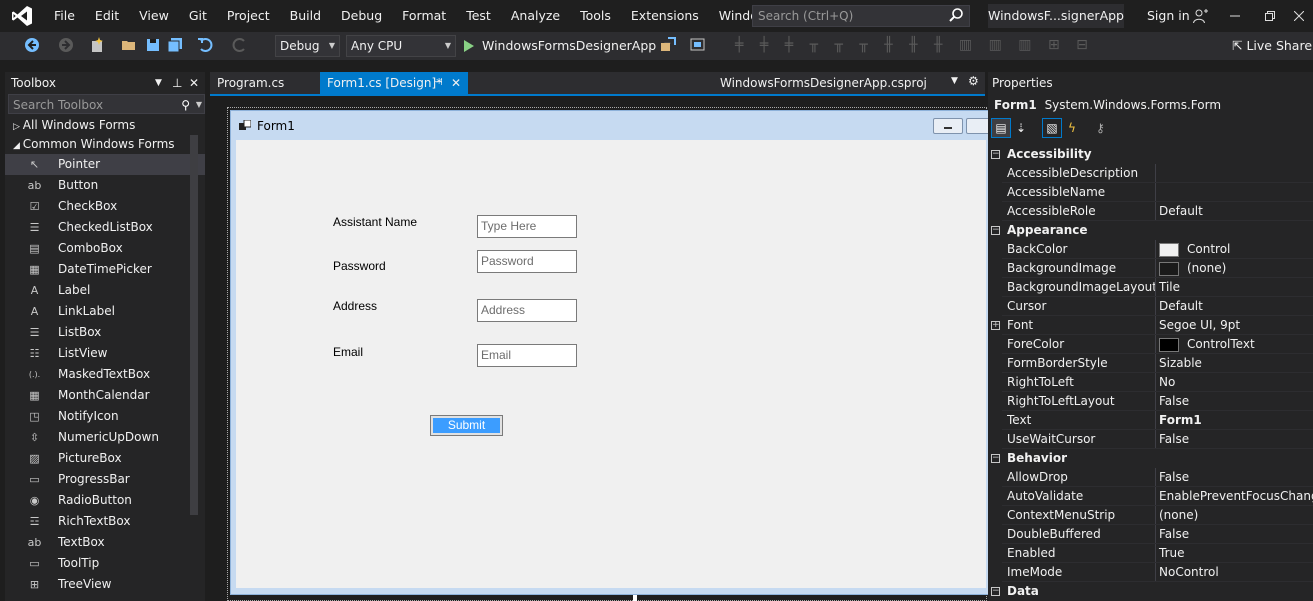 The image size is (1313, 601). Describe the element at coordinates (1192, 268) in the screenshot. I see `property-value: (none)` at that location.